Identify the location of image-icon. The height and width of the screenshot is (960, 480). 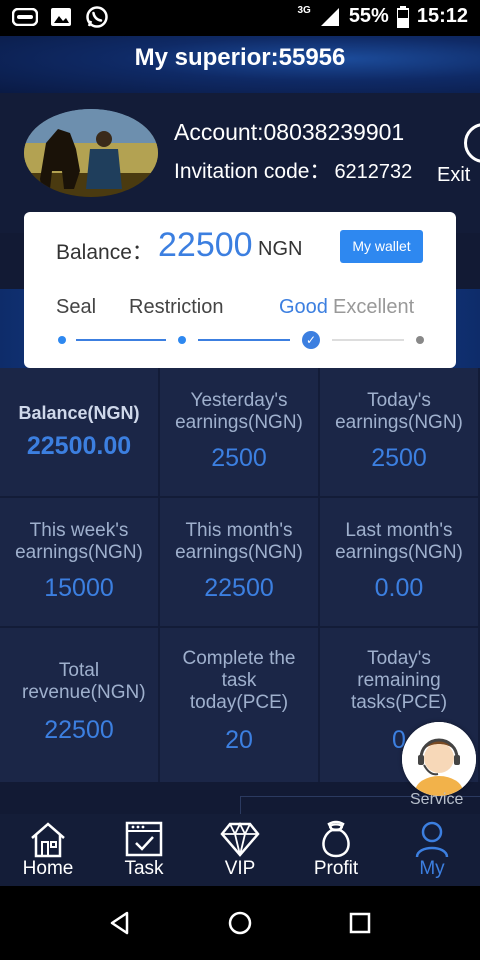
(61, 17).